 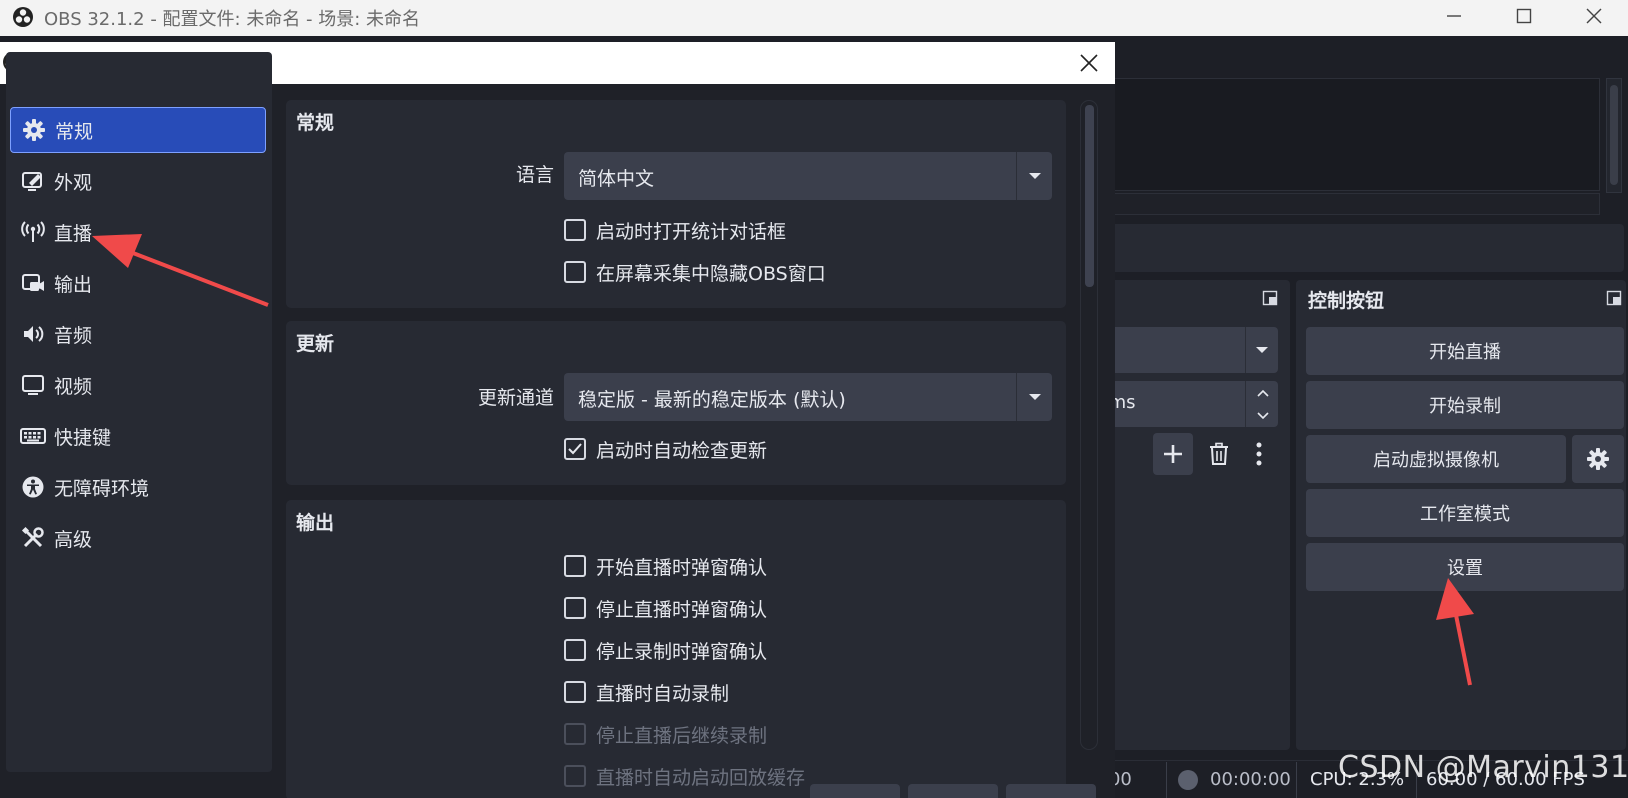 I want to click on confirm-stop-record-checkbox: 停止录制时弹窗确认, so click(x=665, y=650).